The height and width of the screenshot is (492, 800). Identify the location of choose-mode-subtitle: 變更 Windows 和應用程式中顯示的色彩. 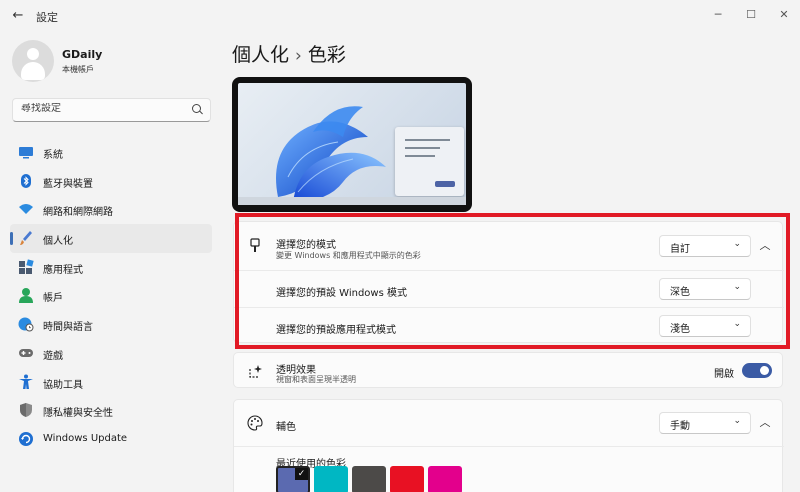
(348, 255).